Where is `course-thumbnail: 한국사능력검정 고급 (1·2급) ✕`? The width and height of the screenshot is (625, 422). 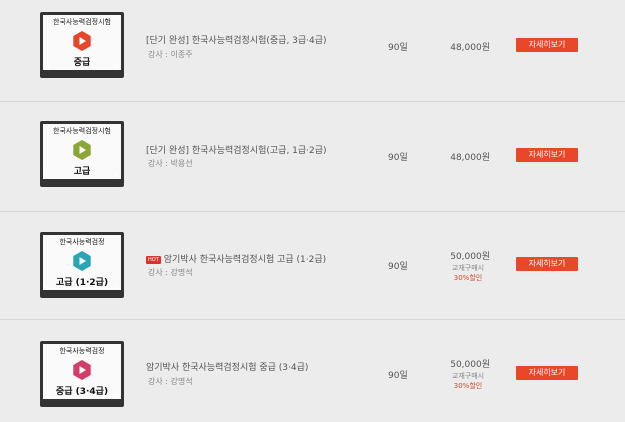
course-thumbnail: 한국사능력검정 고급 (1·2급) ✕ is located at coordinates (82, 265).